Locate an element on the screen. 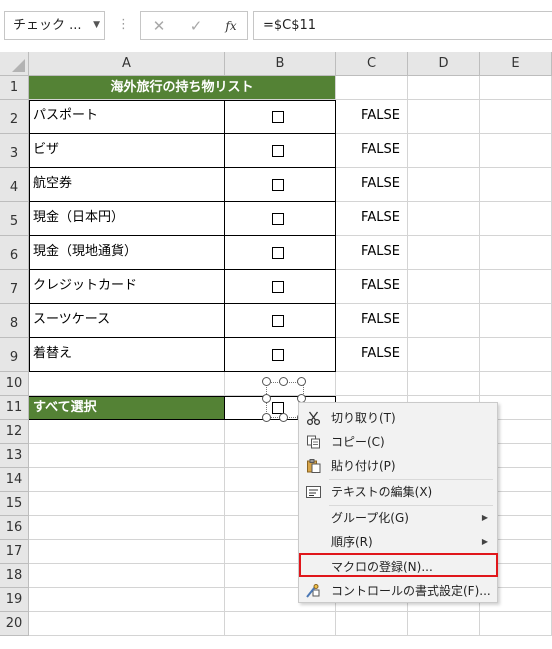 The image size is (552, 649). item-label: 着替え is located at coordinates (127, 355).